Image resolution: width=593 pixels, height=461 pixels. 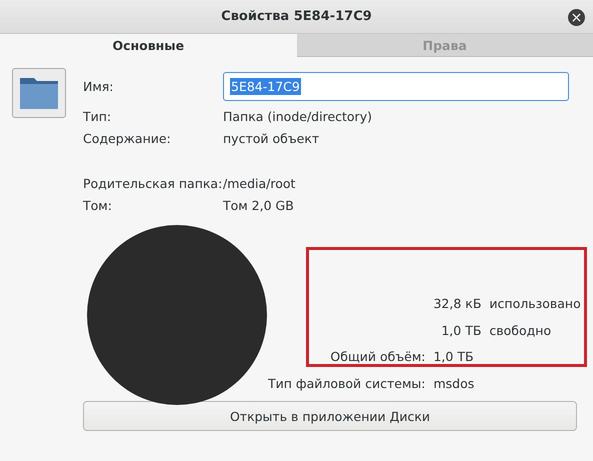 What do you see at coordinates (271, 139) in the screenshot?
I see `property-value: пустой объект` at bounding box center [271, 139].